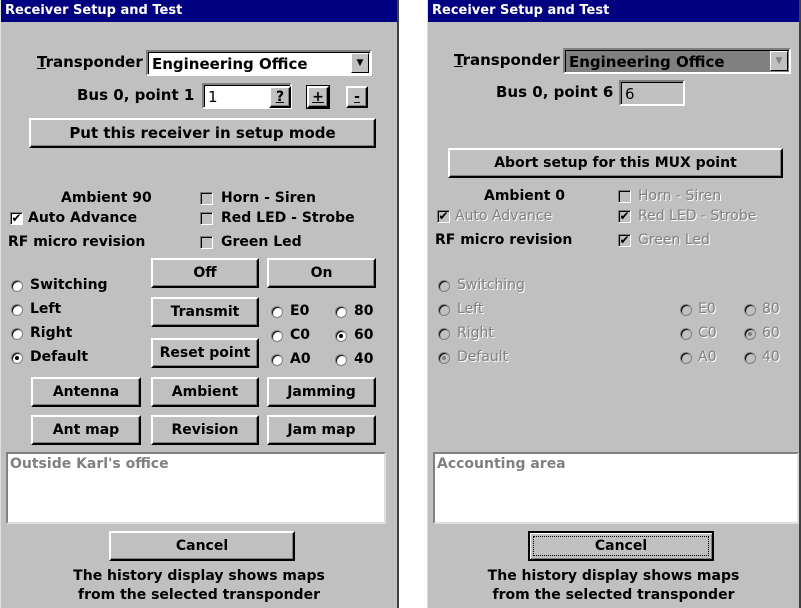 The height and width of the screenshot is (608, 801). I want to click on left-title-bar: Receiver Setup and Test, so click(199, 11).